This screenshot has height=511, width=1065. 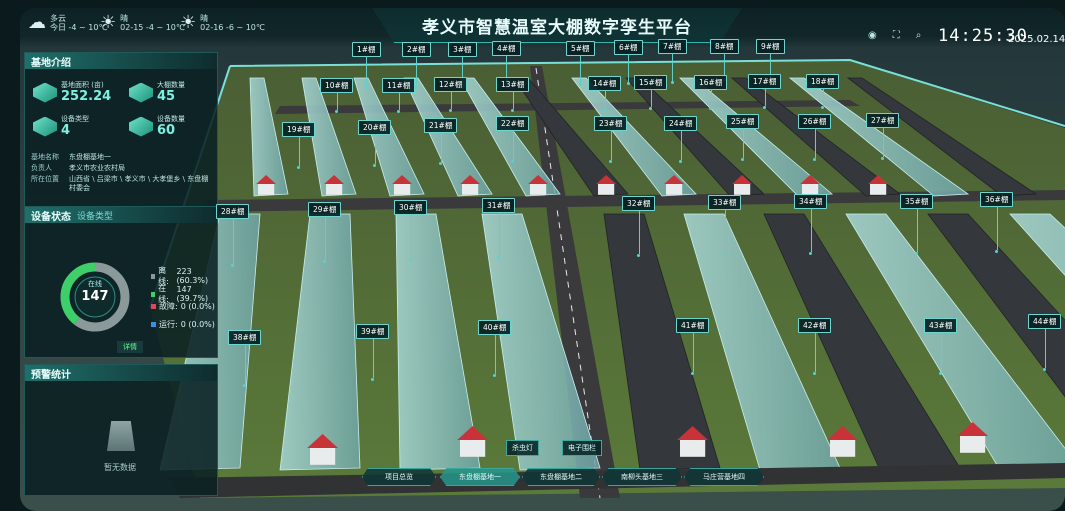 What do you see at coordinates (142, 22) in the screenshot?
I see `weather-day2: ☀ 晴 02-15 -4 ~ 10℃` at bounding box center [142, 22].